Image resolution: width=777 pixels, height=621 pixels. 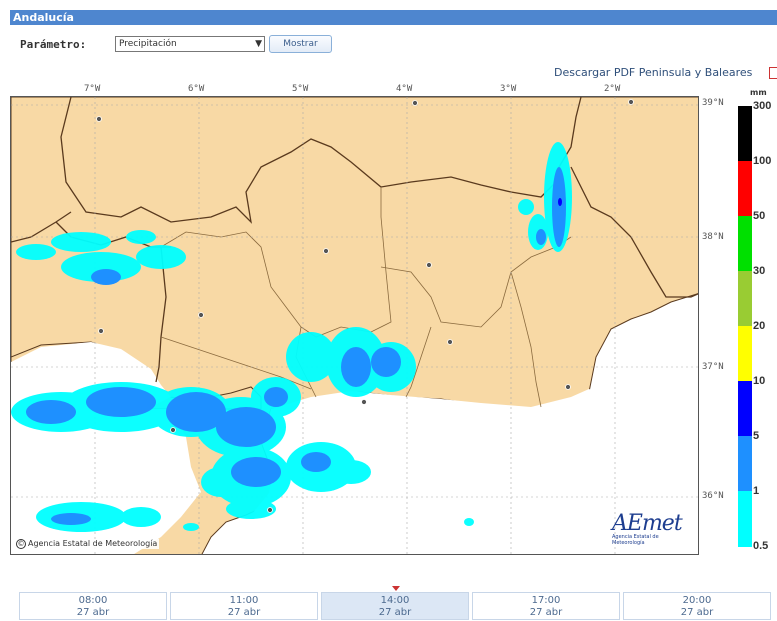 I want to click on slot-time: 11:00, so click(x=244, y=600).